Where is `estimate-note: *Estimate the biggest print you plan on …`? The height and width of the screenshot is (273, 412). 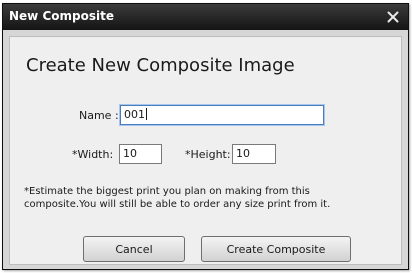 estimate-note: *Estimate the biggest print you plan on … is located at coordinates (209, 198).